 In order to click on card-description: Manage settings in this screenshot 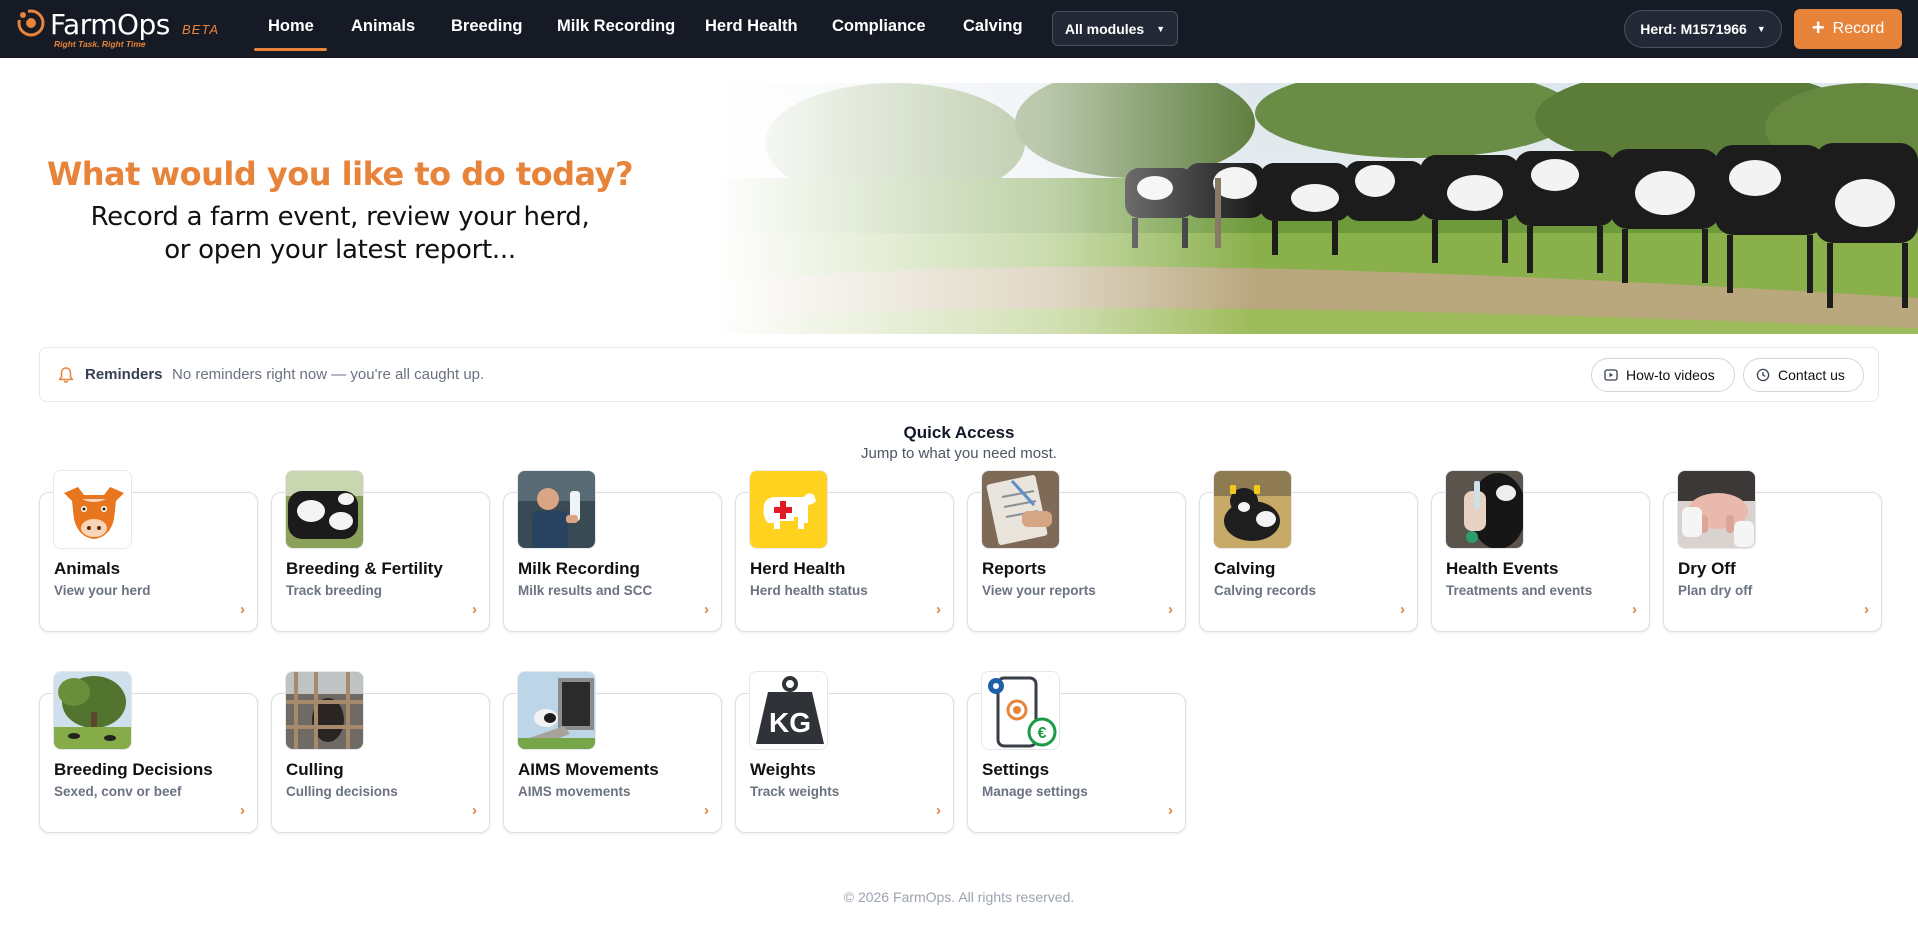, I will do `click(1035, 791)`.